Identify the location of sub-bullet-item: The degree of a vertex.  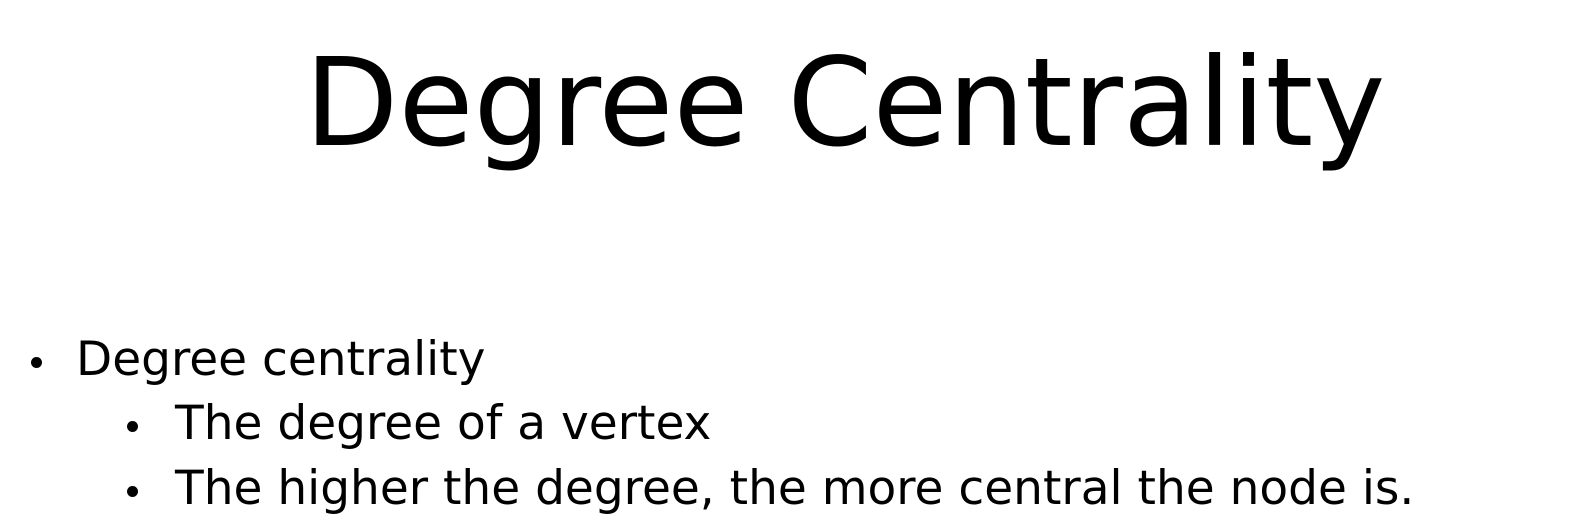
(419, 424).